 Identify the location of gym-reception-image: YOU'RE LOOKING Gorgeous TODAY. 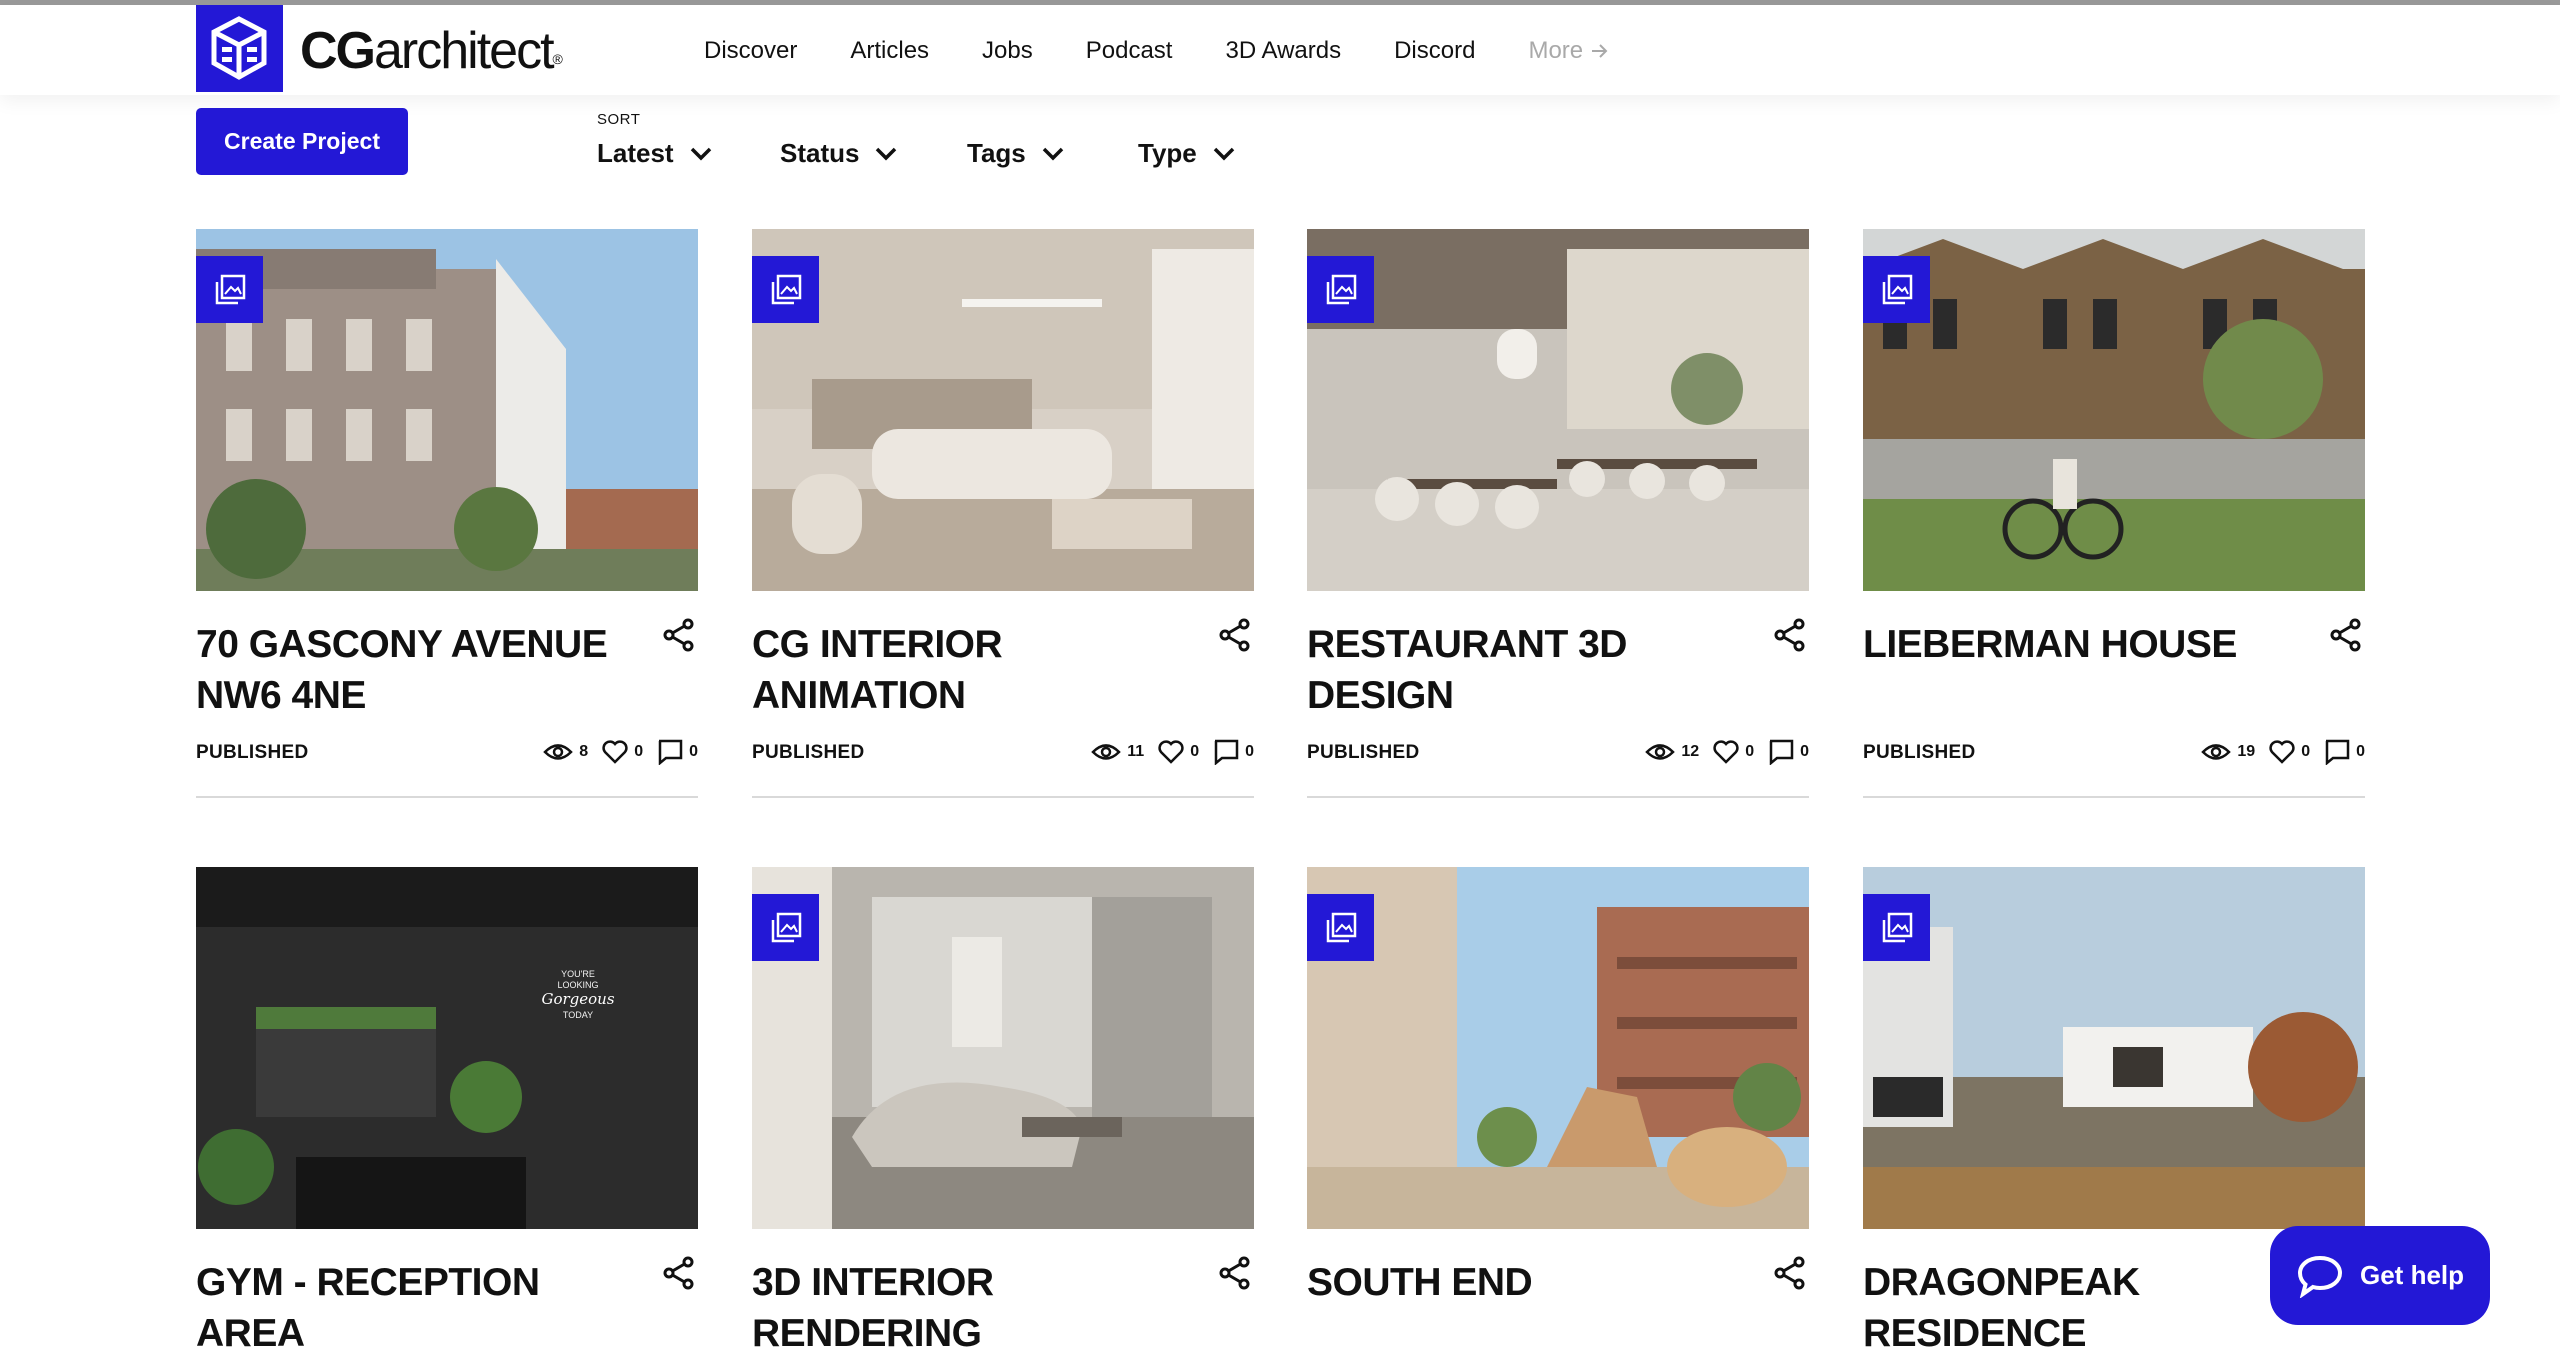
(447, 1048).